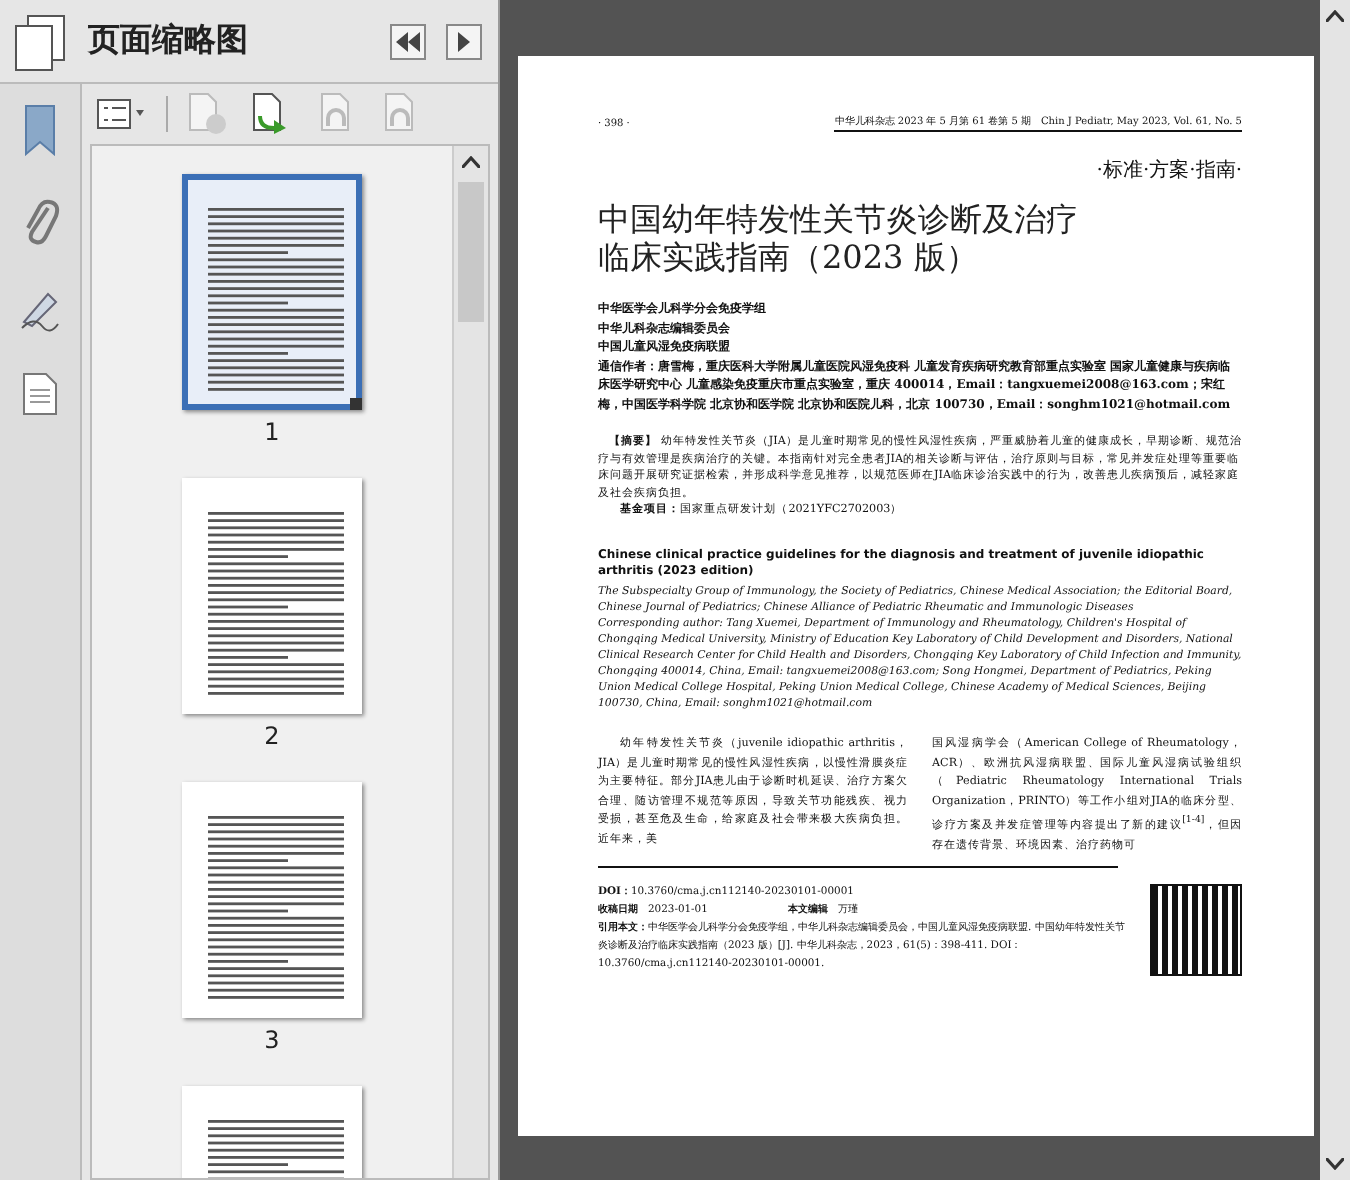  Describe the element at coordinates (208, 114) in the screenshot. I see `page-delete-icon` at that location.